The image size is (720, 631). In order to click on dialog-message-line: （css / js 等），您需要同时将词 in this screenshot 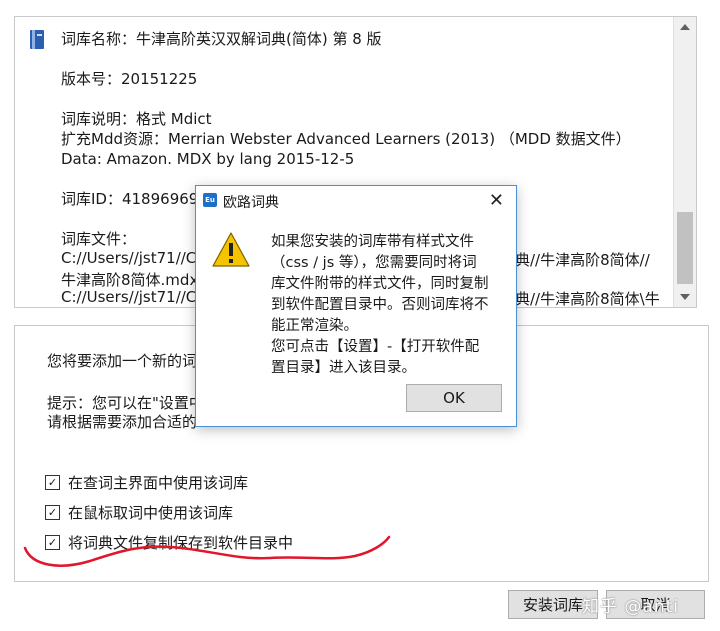, I will do `click(374, 263)`.